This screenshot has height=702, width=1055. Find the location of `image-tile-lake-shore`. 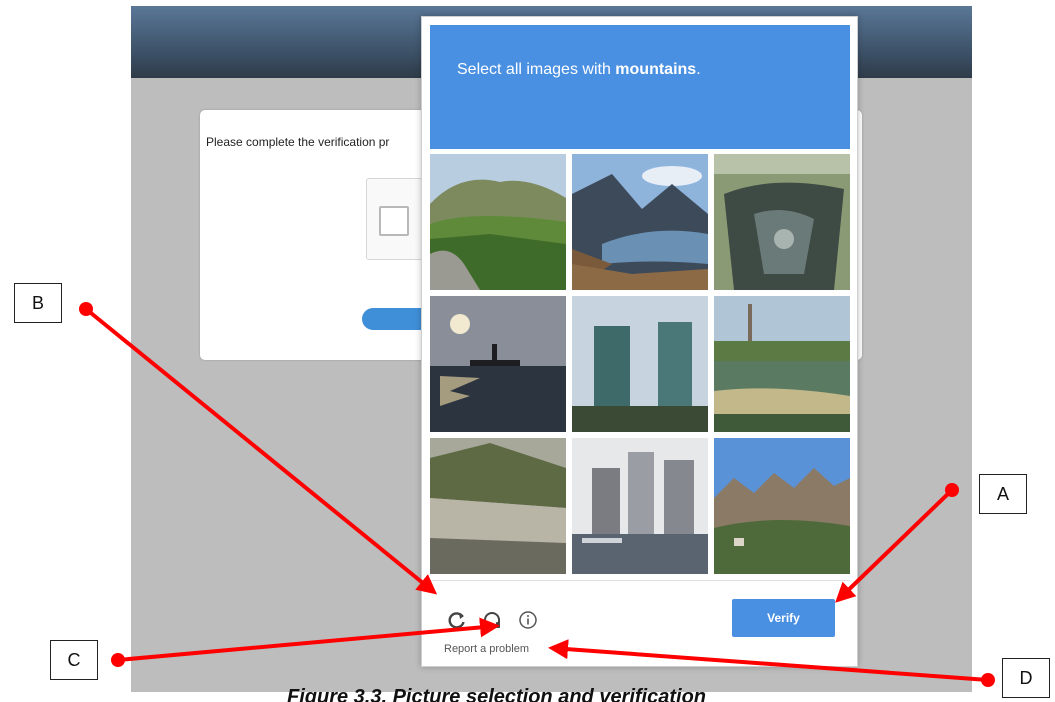

image-tile-lake-shore is located at coordinates (782, 364).